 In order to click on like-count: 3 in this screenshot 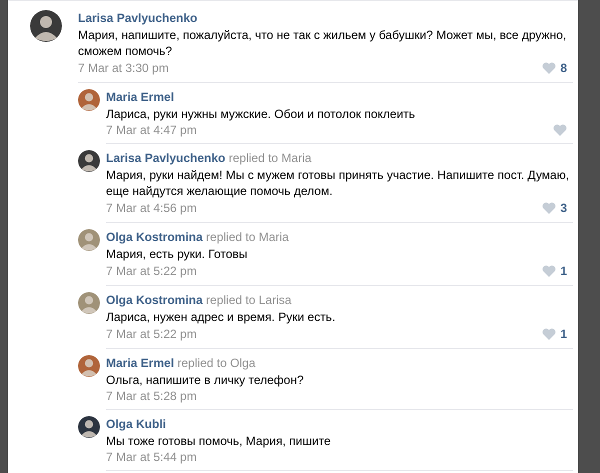, I will do `click(563, 208)`.